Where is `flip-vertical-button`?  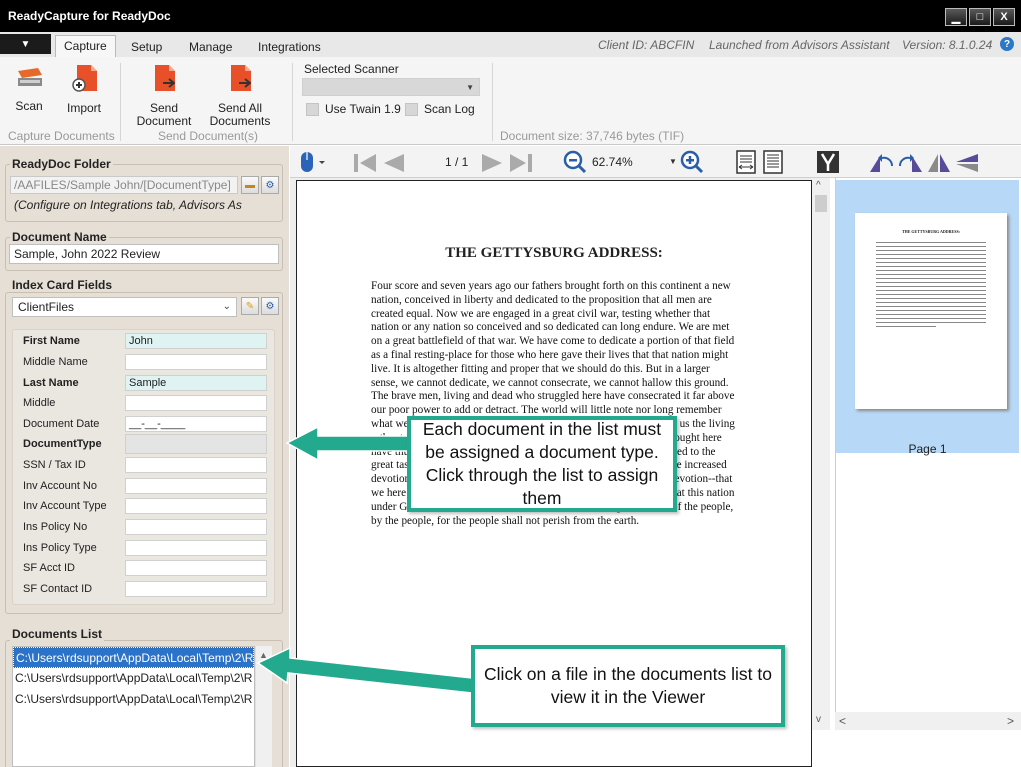
flip-vertical-button is located at coordinates (967, 164).